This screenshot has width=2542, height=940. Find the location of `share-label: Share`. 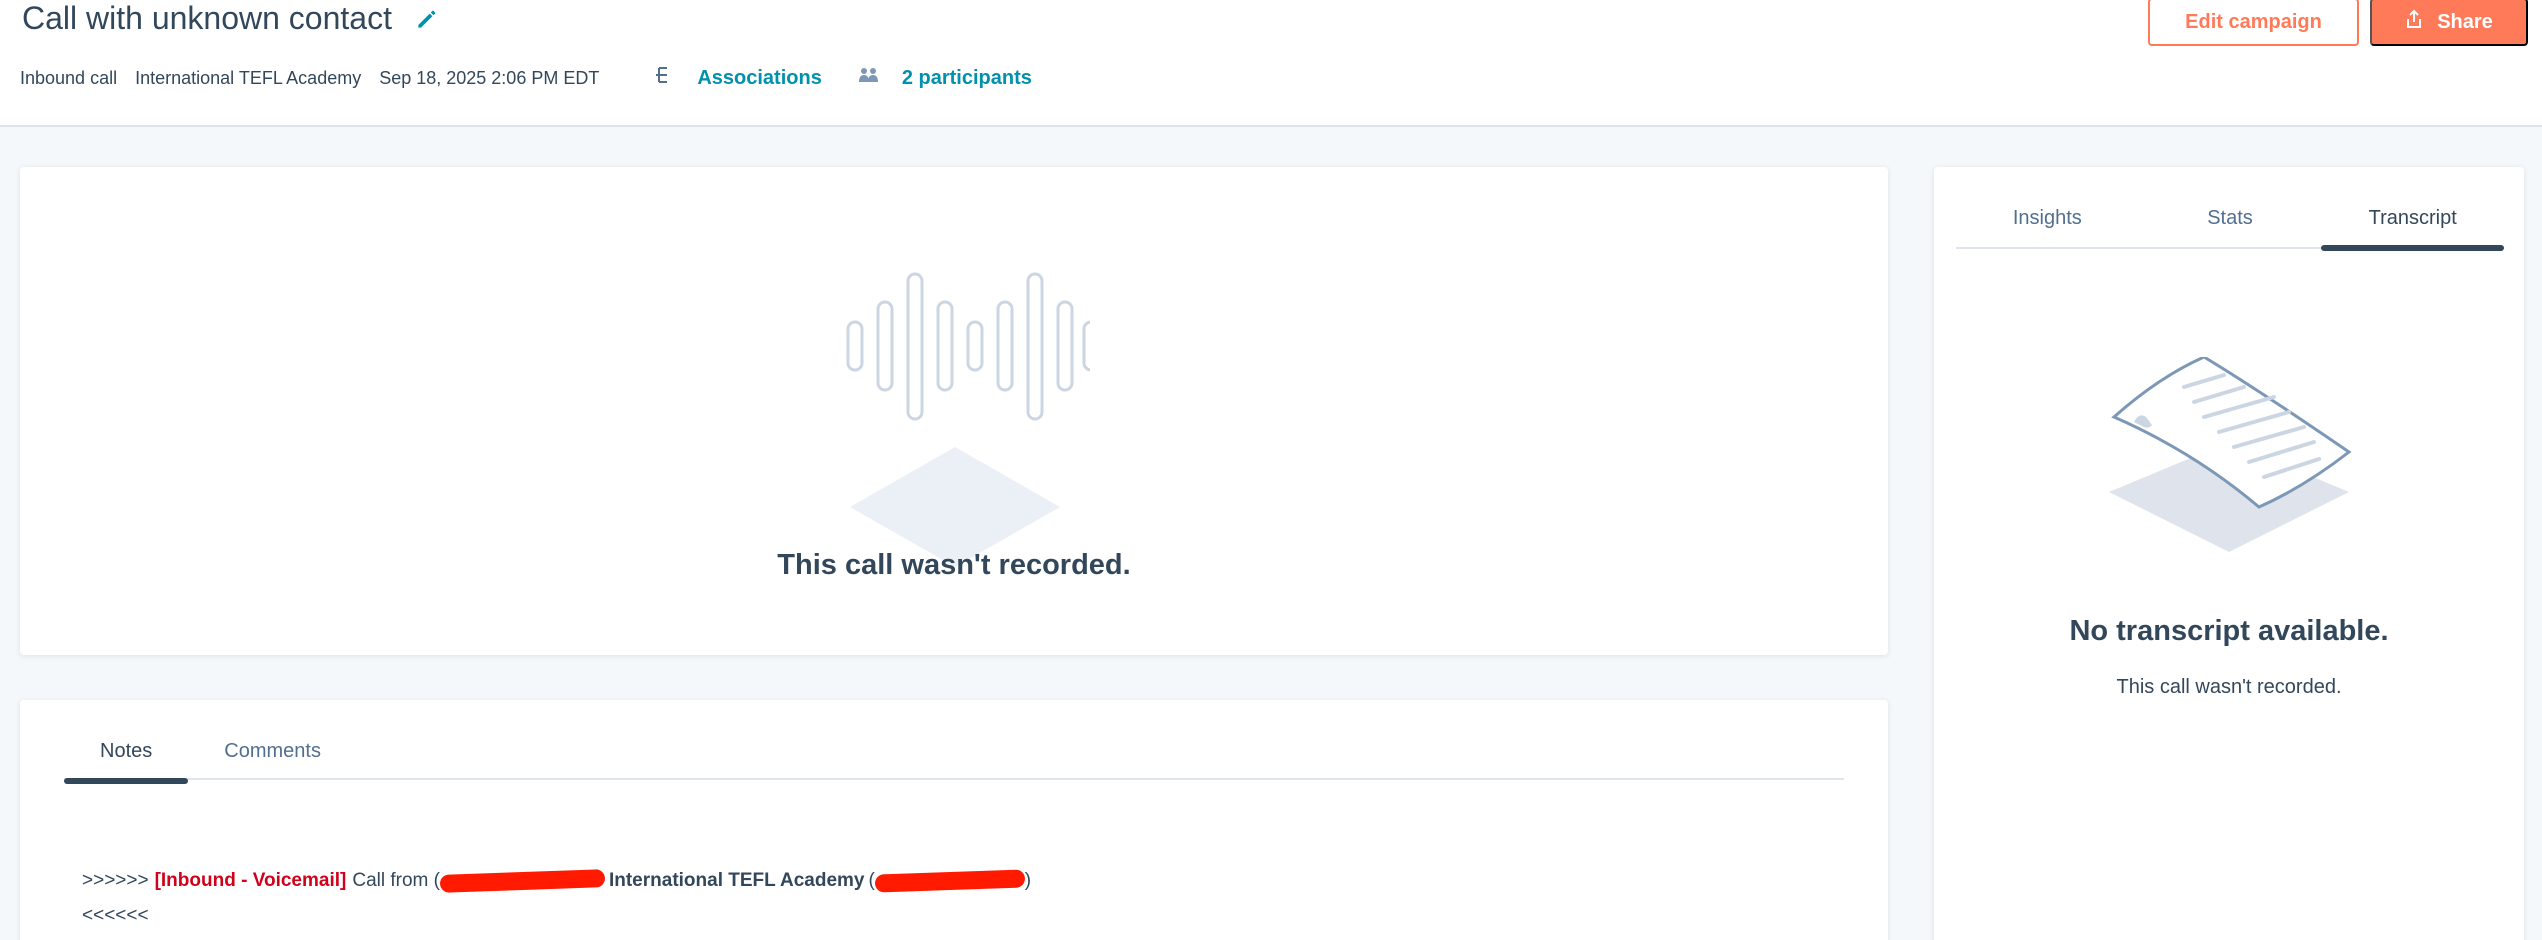

share-label: Share is located at coordinates (2465, 21).